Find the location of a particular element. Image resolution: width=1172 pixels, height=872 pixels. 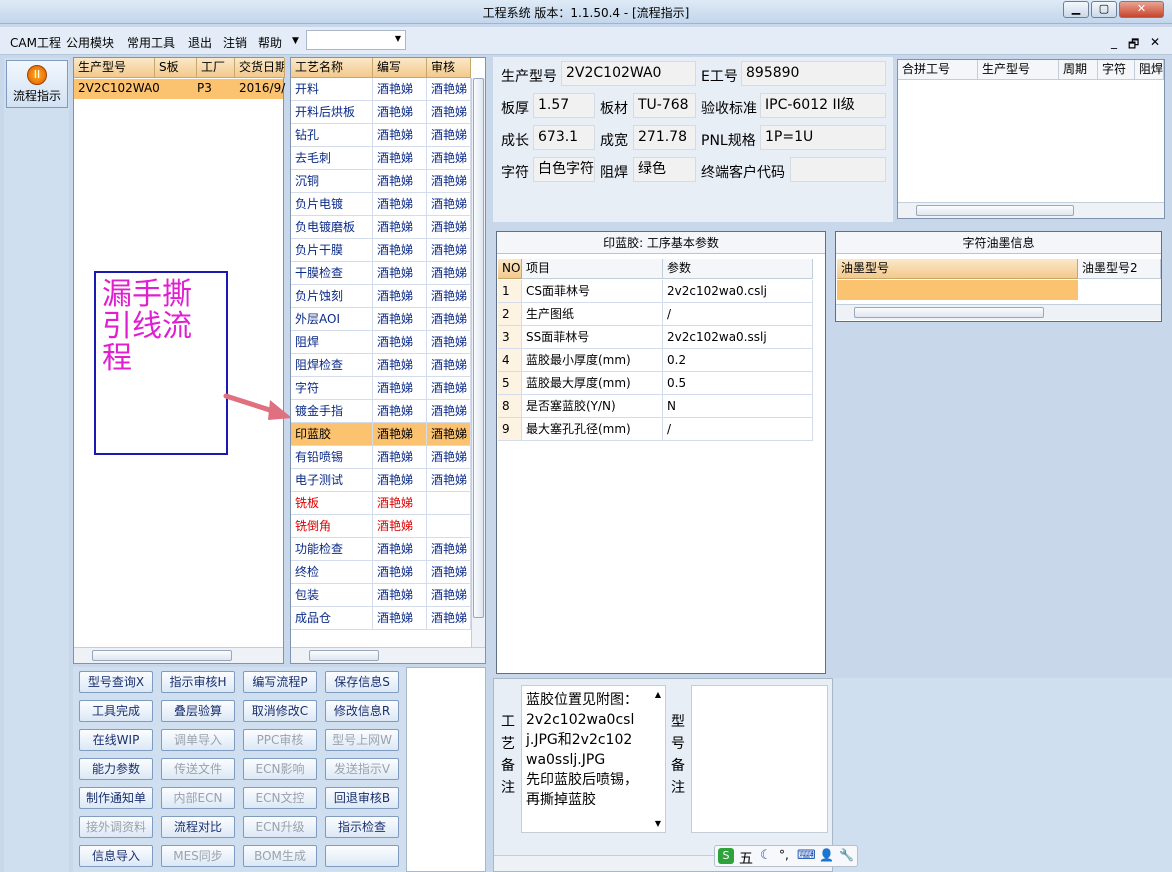

ime-mode-icon: 五 is located at coordinates (746, 858).